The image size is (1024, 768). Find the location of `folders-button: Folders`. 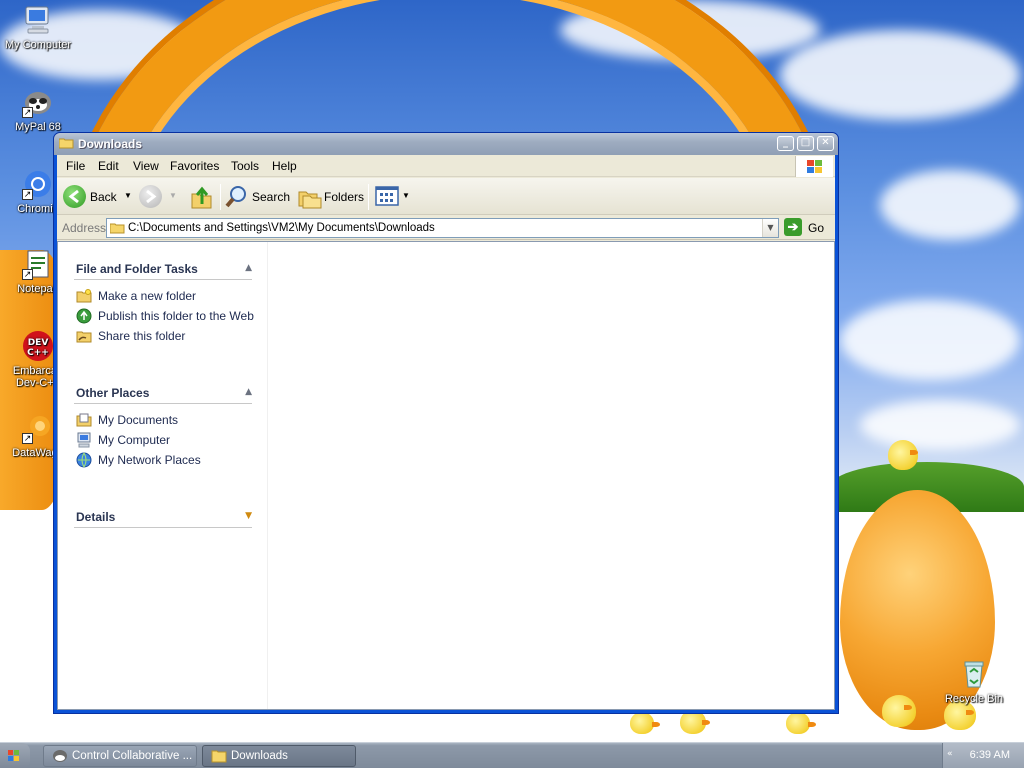

folders-button: Folders is located at coordinates (331, 198).